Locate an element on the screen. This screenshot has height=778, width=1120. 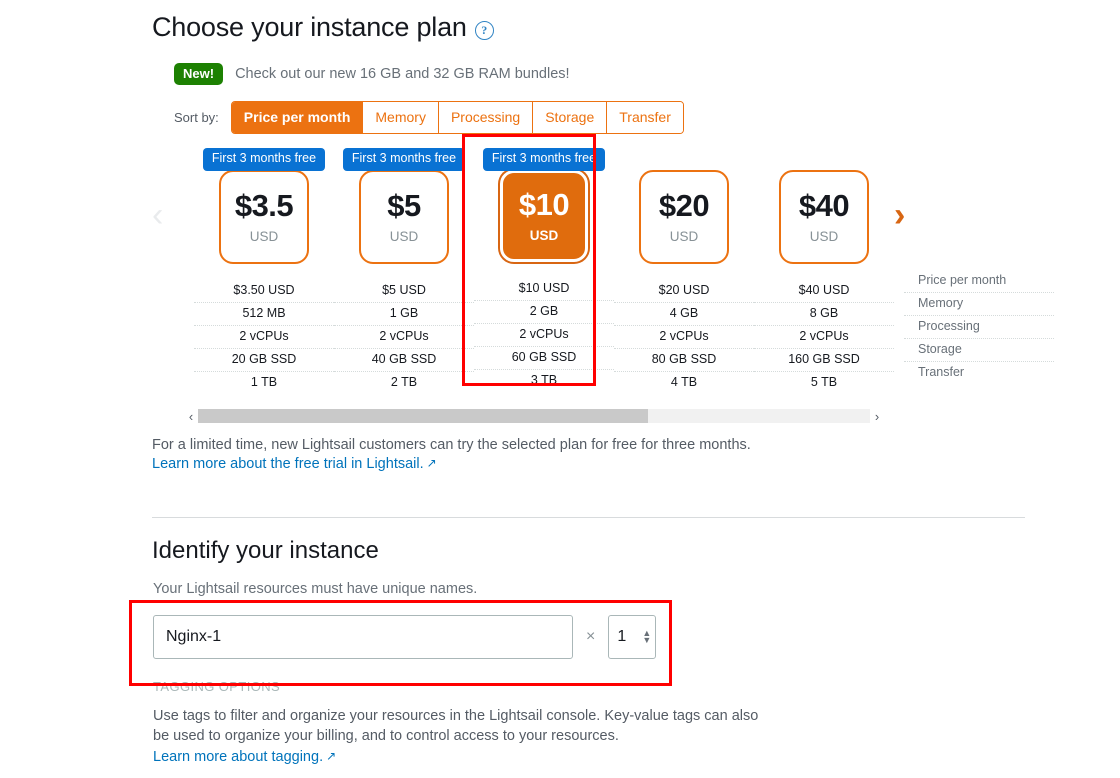
quantity-value: 1 is located at coordinates (629, 637).